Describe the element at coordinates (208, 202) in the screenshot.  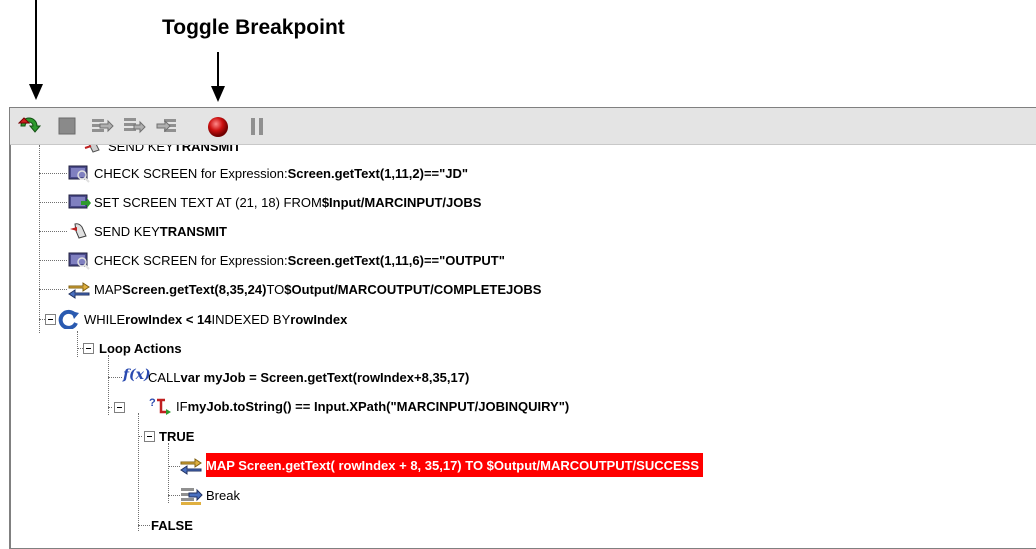
I see `row-prefix: SET SCREEN TEXT AT (21, 18) FROM` at that location.